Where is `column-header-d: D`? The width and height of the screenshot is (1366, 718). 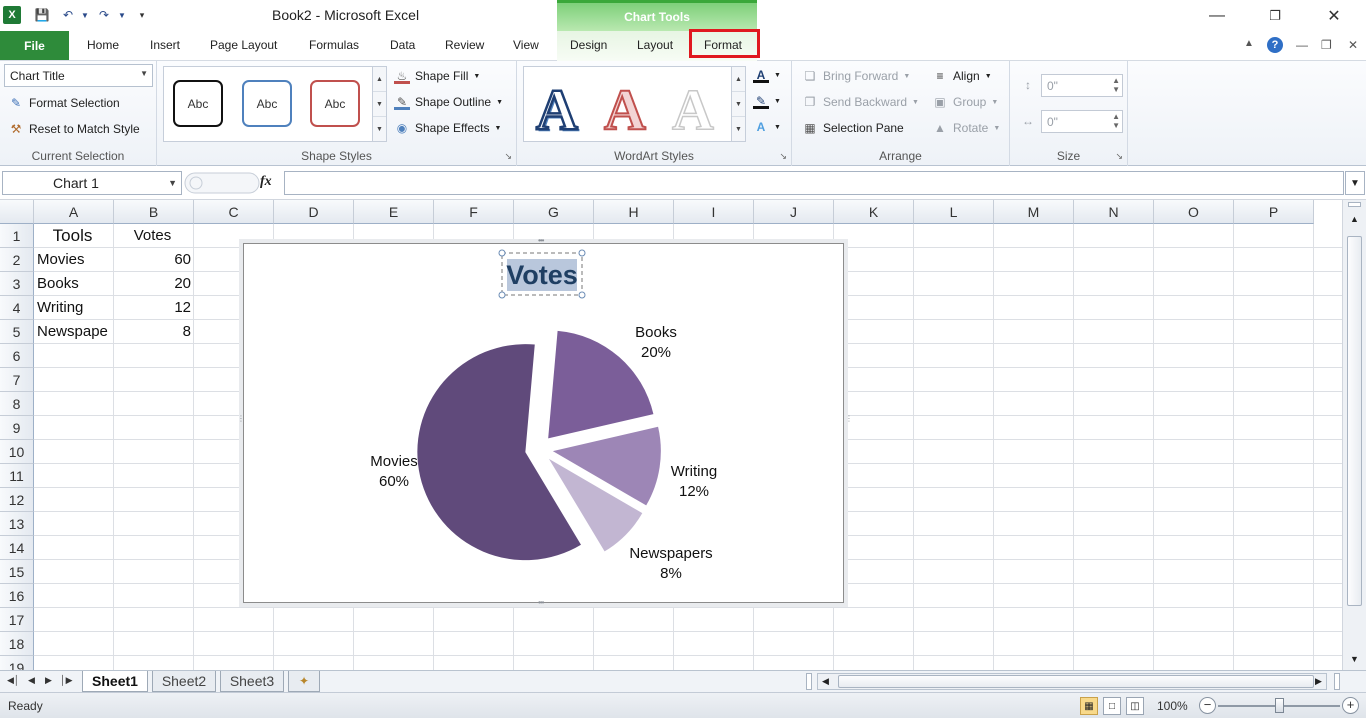 column-header-d: D is located at coordinates (314, 212).